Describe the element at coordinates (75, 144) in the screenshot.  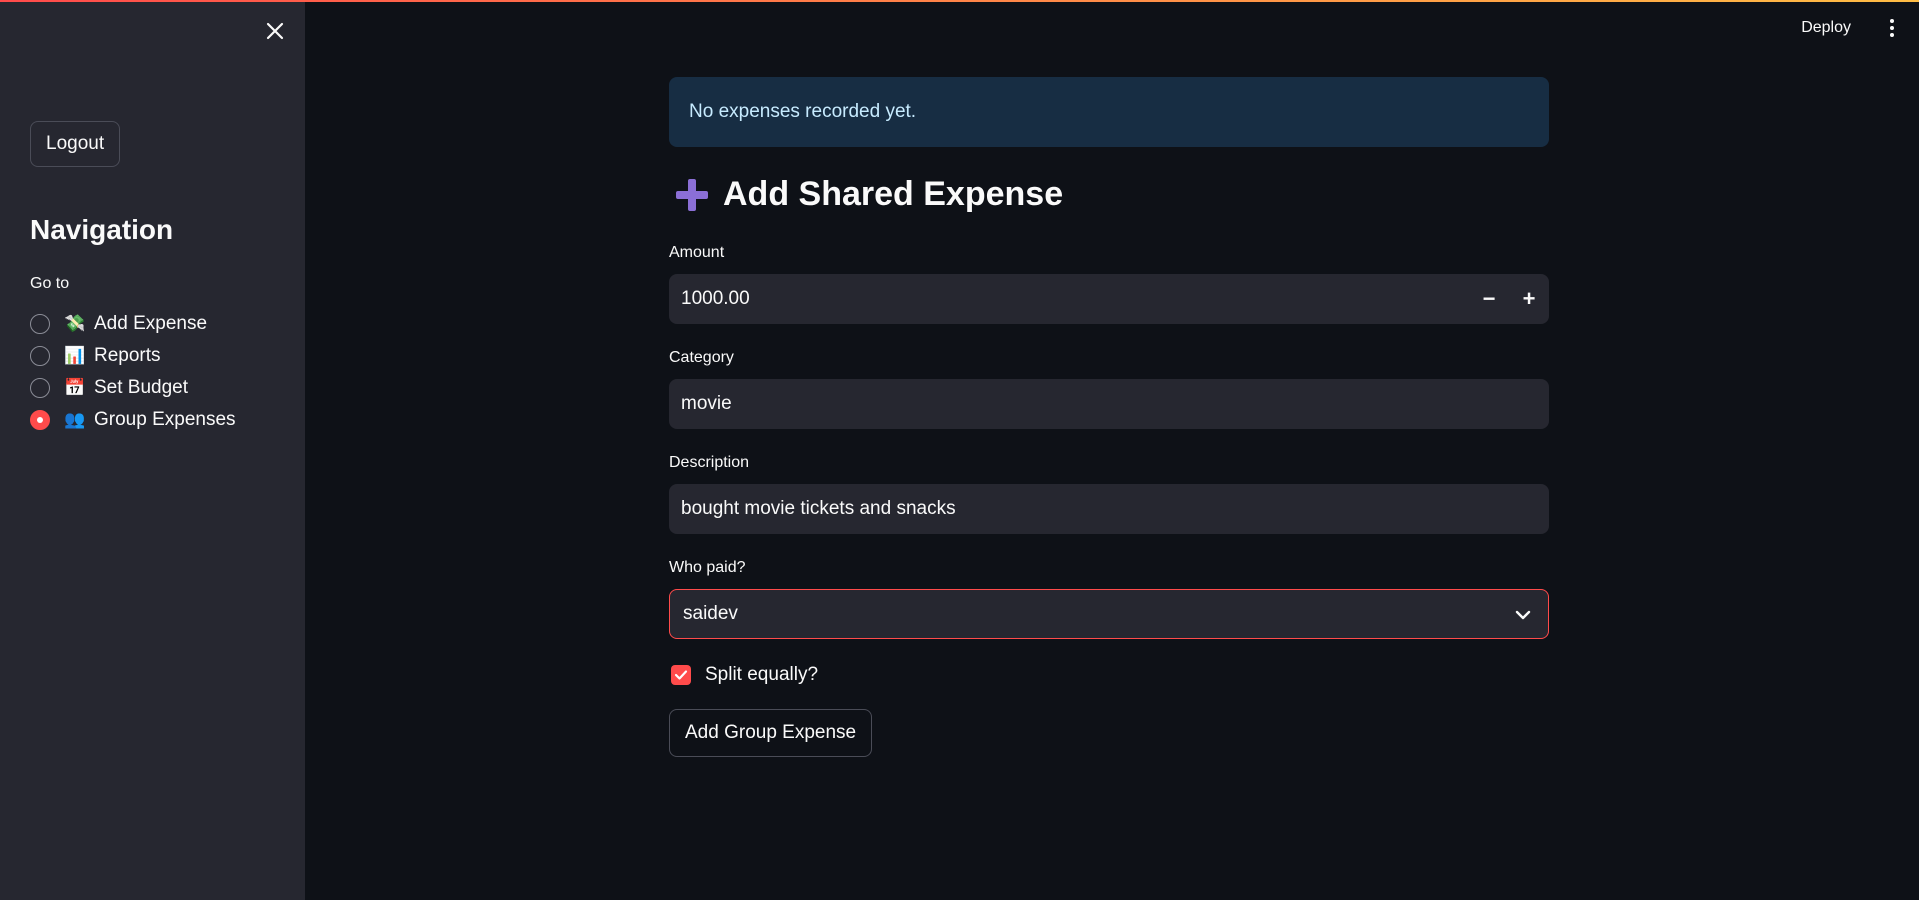
I see `logout-button: Logout` at that location.